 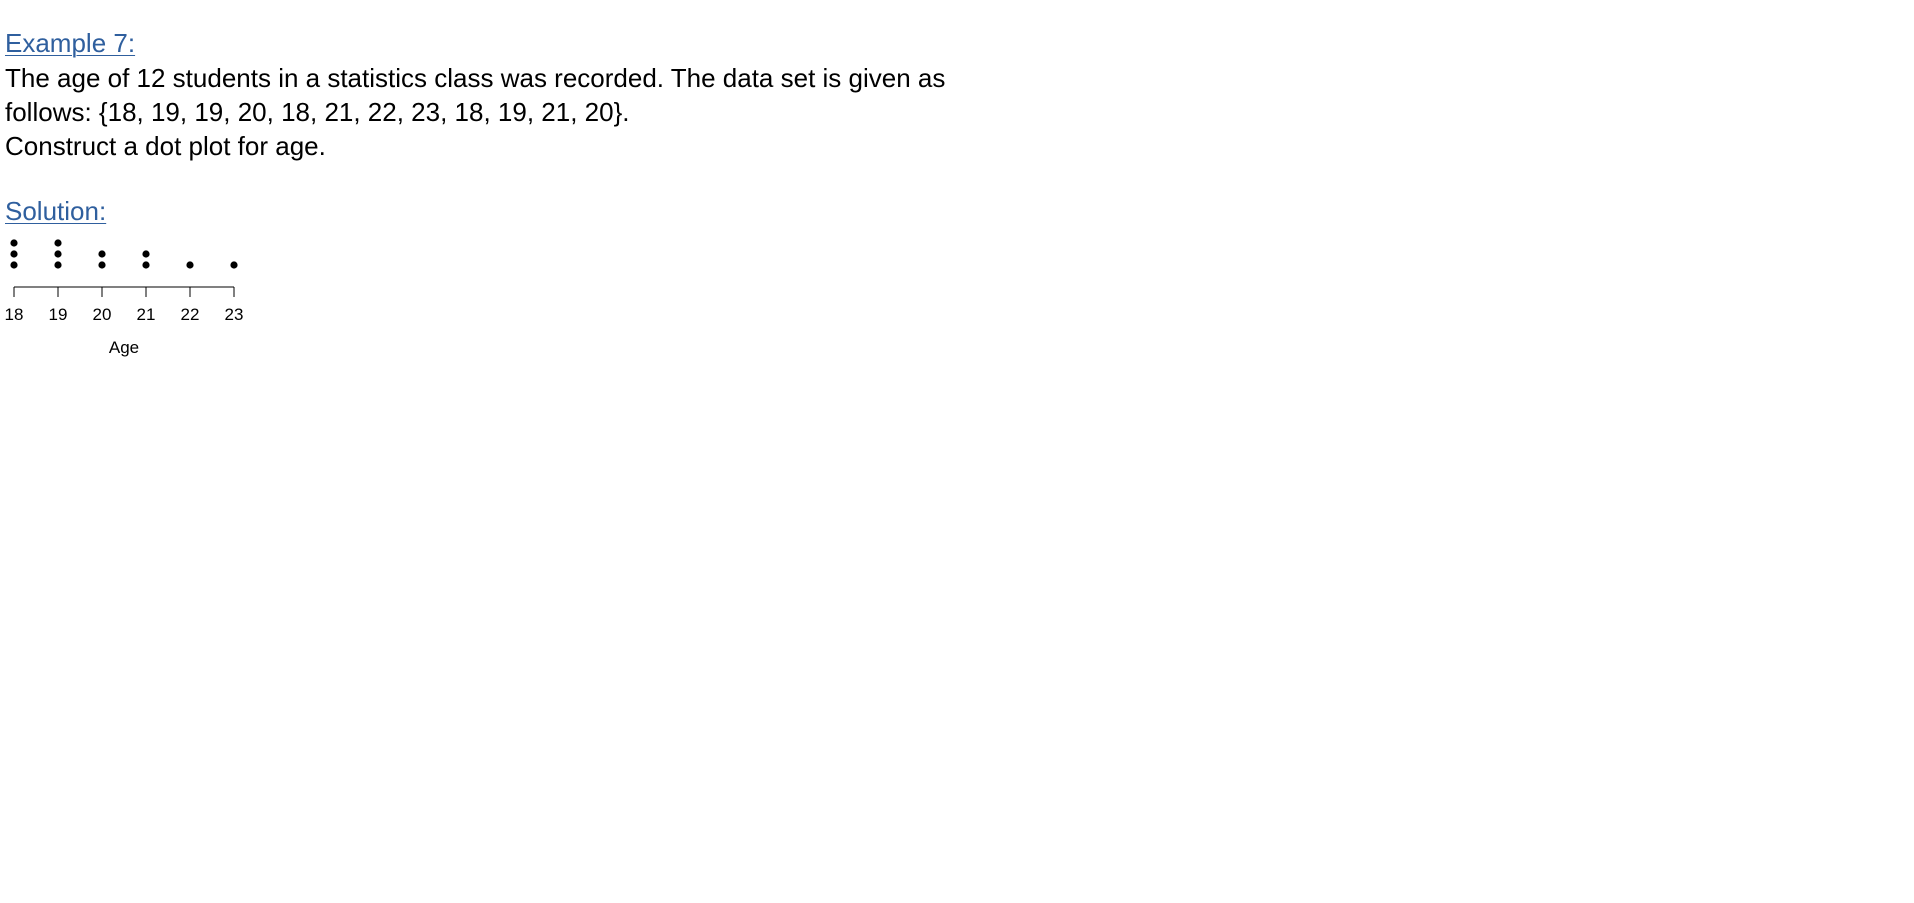 I want to click on dot-plot: 18 19 20 21 22 23 Age, so click(x=124, y=298).